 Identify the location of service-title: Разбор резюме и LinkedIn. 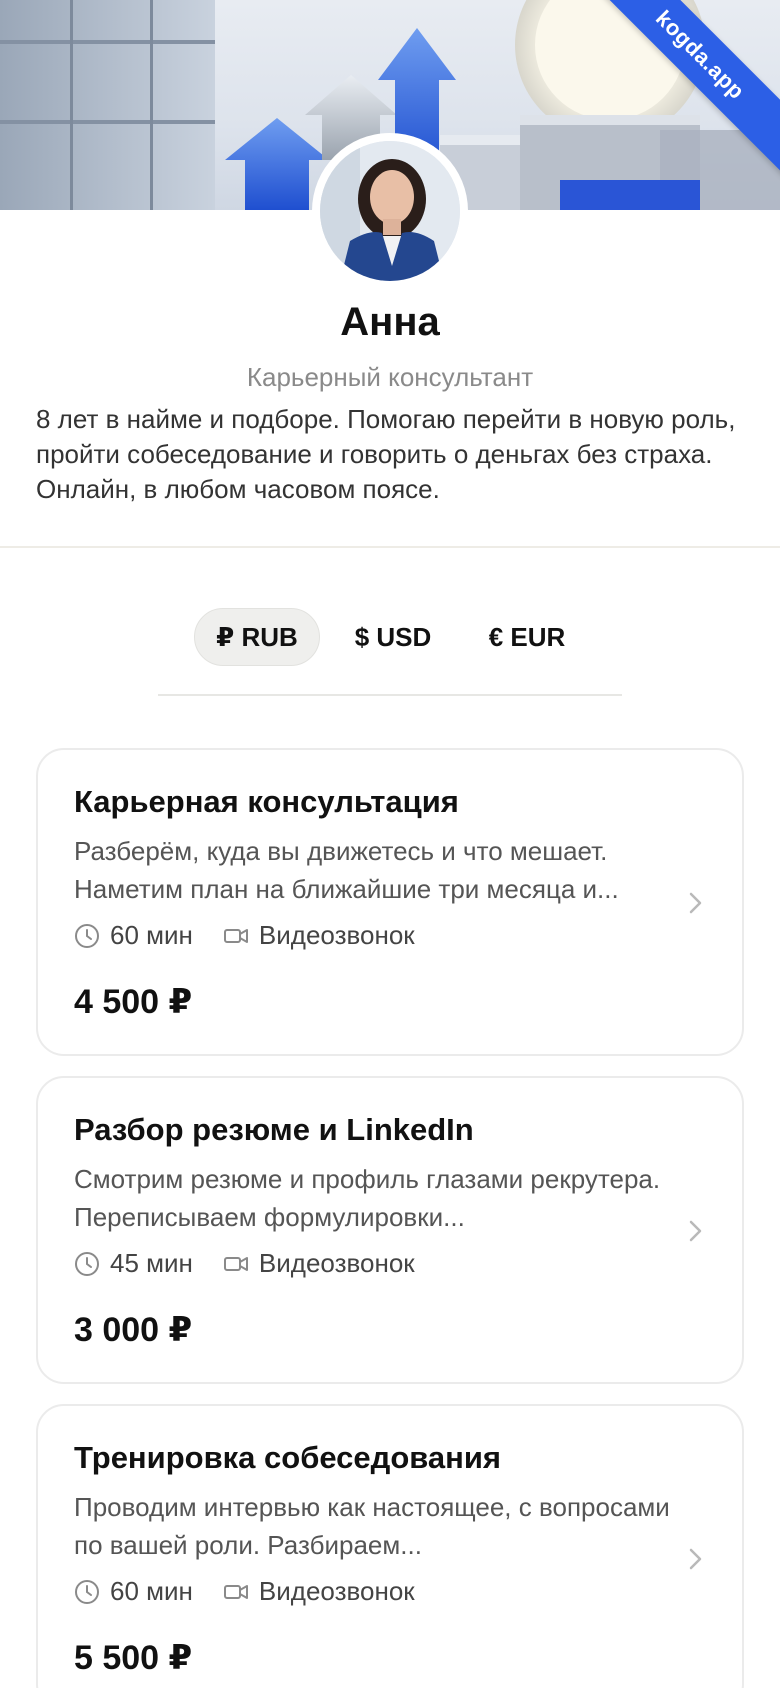
(274, 1129).